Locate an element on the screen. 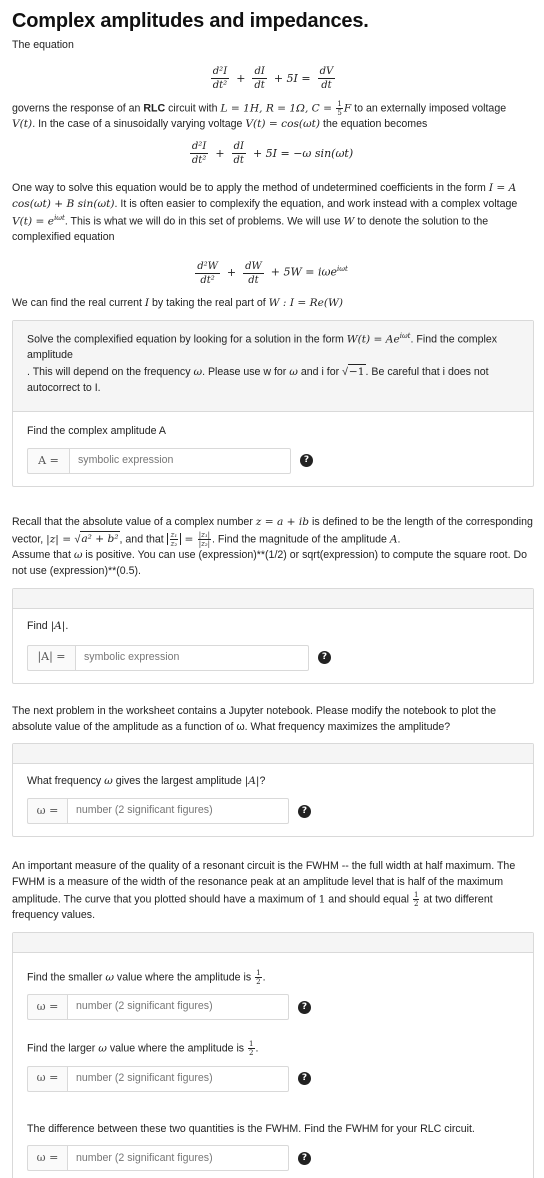  fwhm-input: number (2 significant figures) is located at coordinates (178, 1158).